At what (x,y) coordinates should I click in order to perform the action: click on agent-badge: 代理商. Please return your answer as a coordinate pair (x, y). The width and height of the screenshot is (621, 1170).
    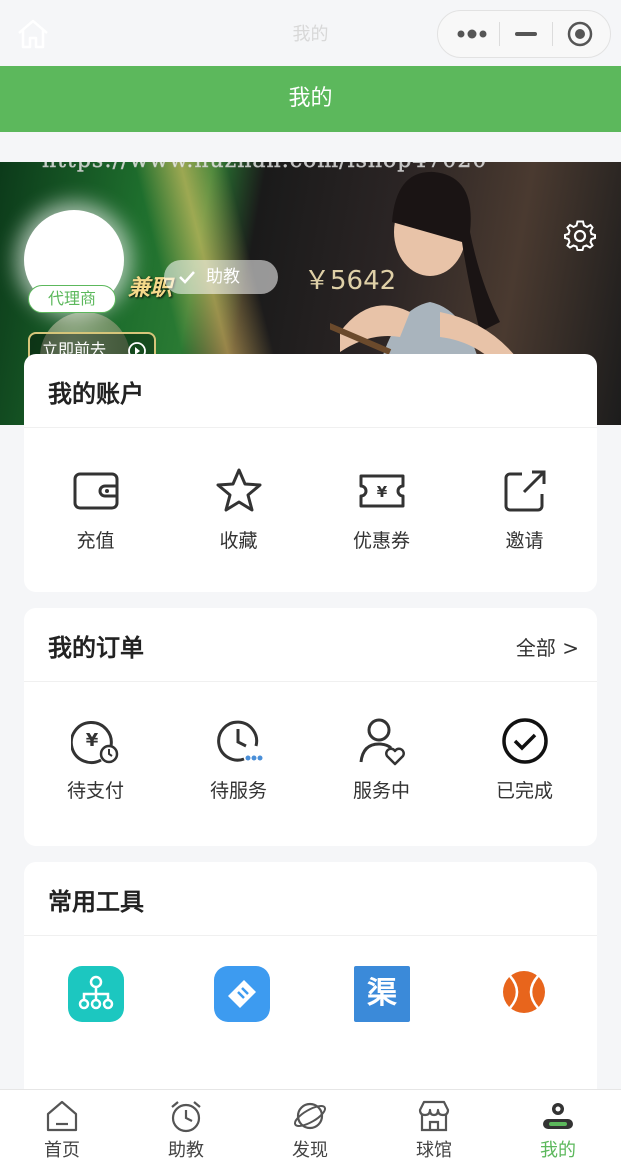
    Looking at the image, I should click on (72, 299).